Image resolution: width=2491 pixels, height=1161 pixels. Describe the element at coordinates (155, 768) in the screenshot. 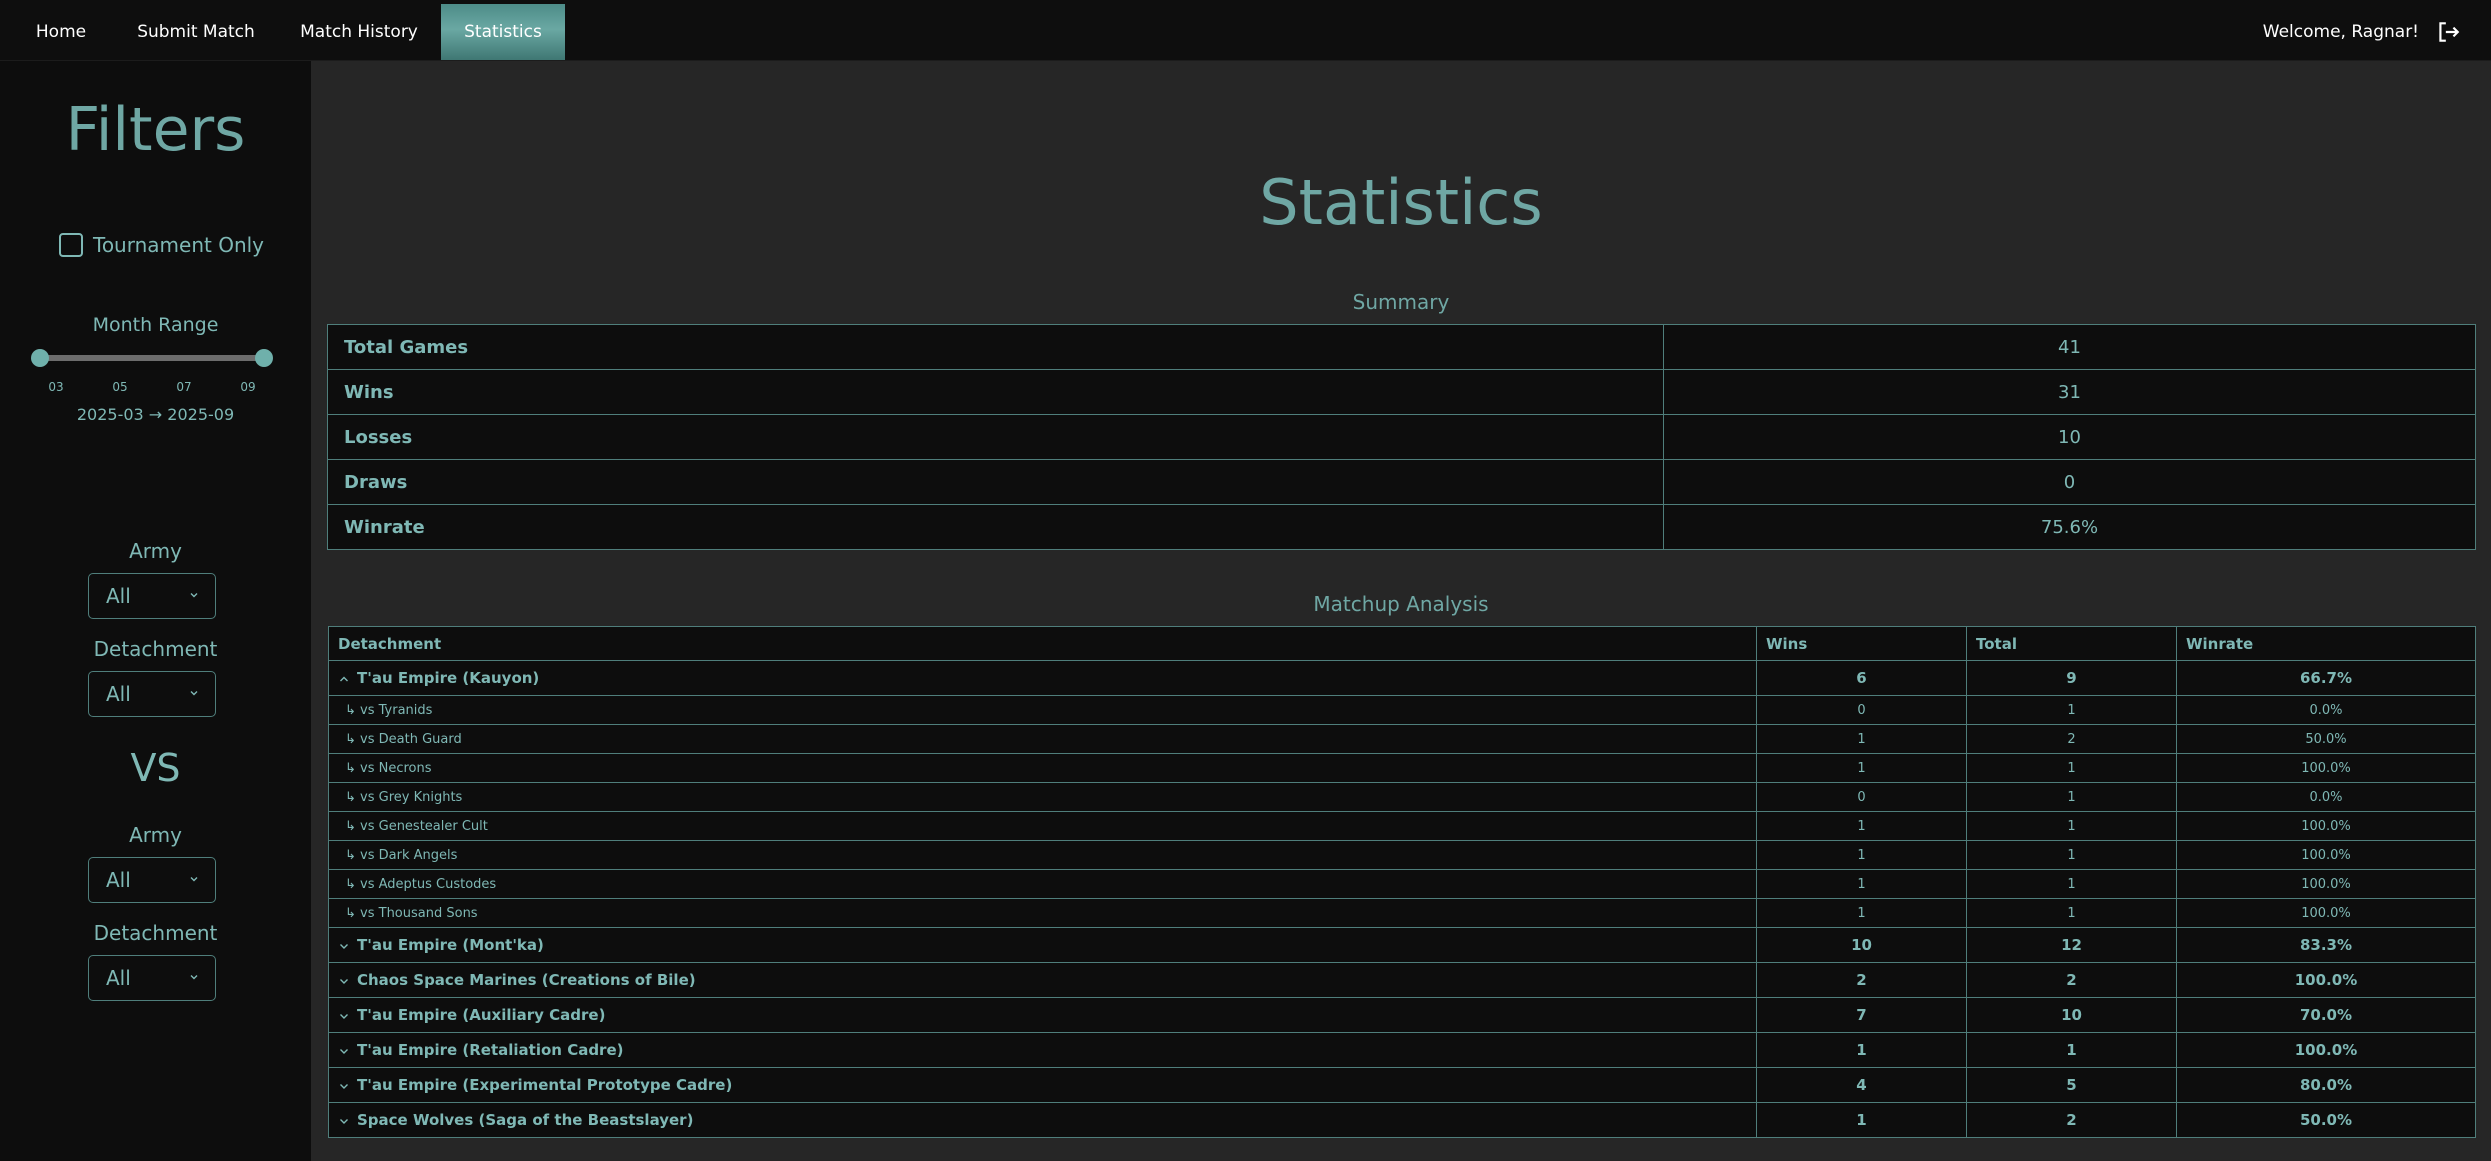

I see `vs-label: VS` at that location.